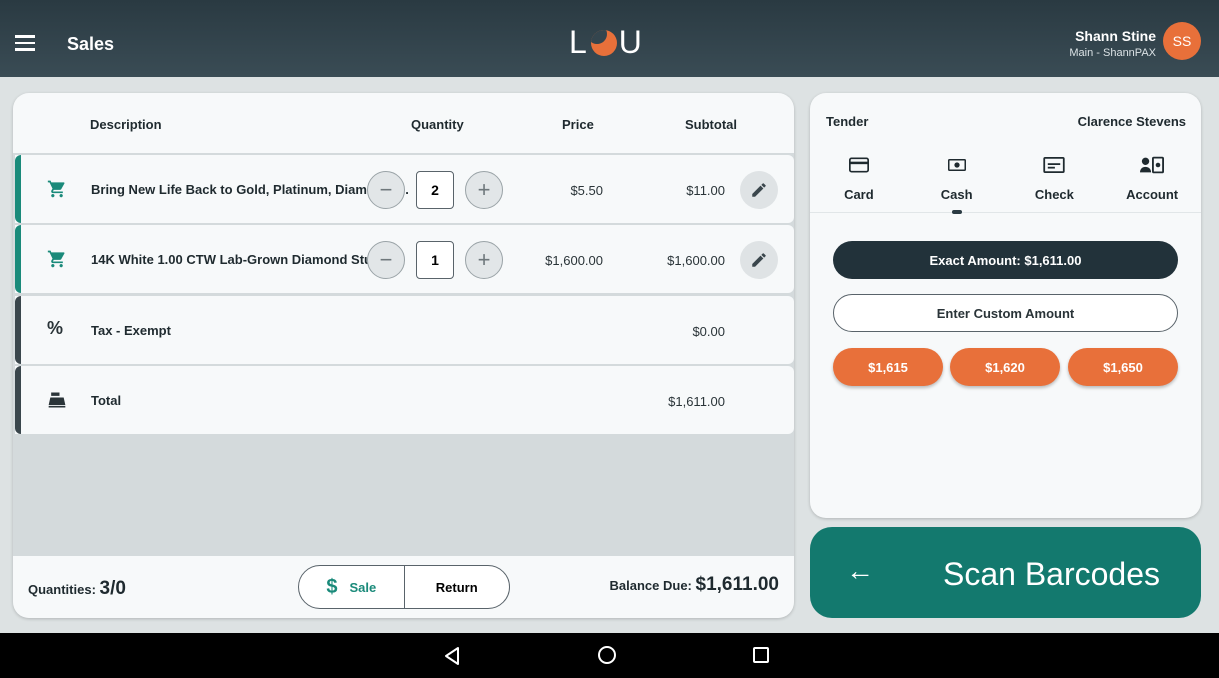 The image size is (1219, 678). I want to click on item-subtotal: $1,600.00, so click(696, 260).